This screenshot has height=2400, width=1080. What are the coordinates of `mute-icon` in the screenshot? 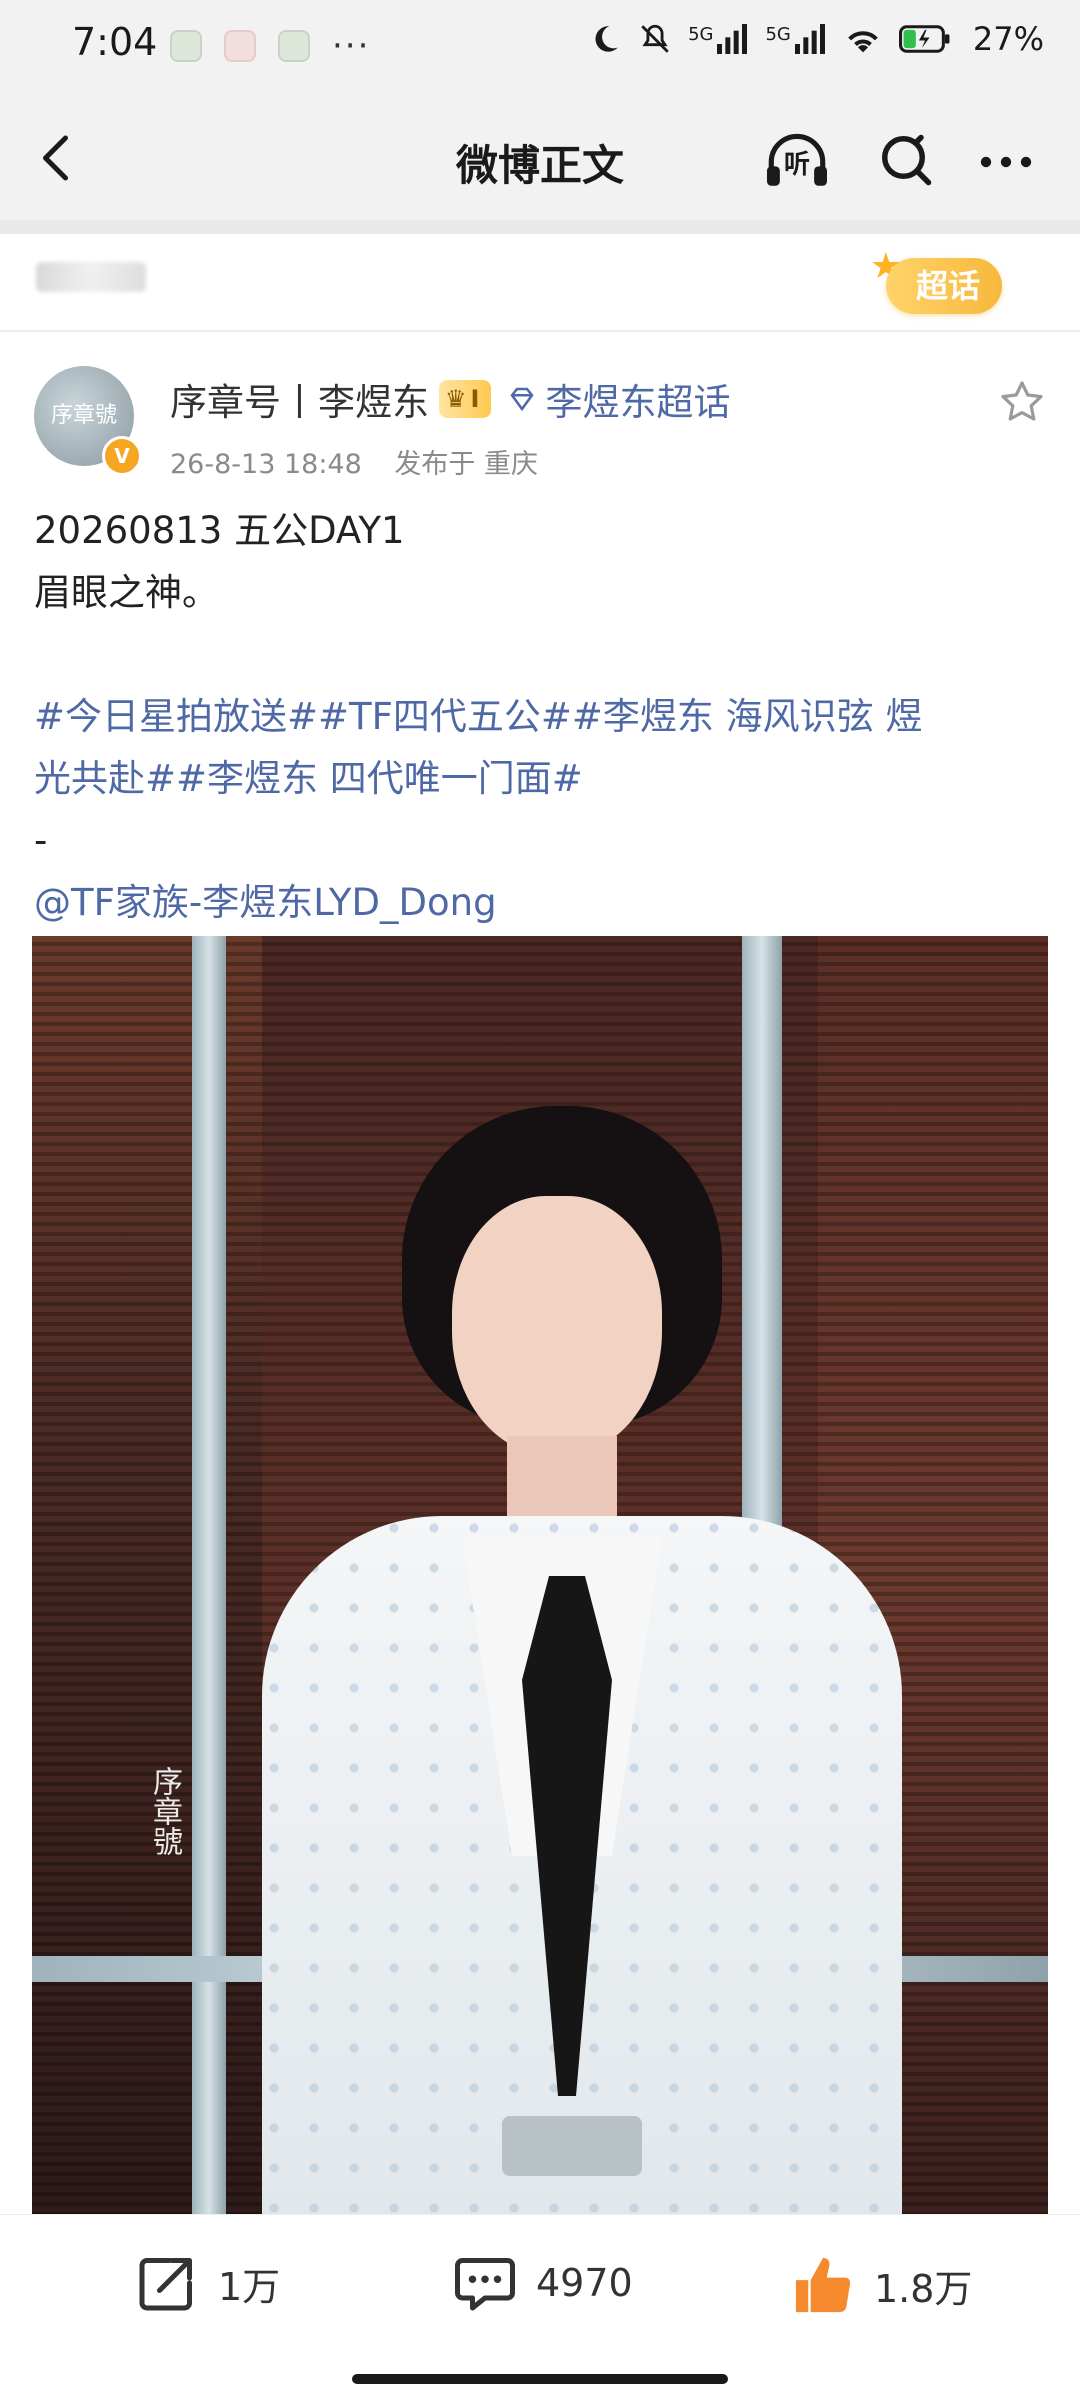 It's located at (655, 39).